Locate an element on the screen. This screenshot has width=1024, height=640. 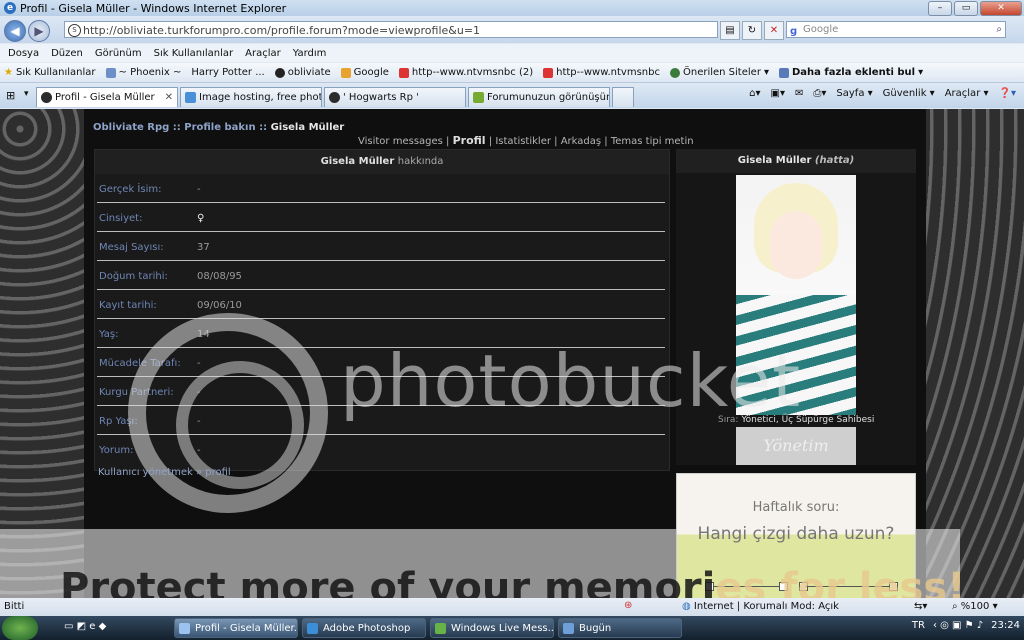
menu-dosya: Dosya is located at coordinates (23, 53).